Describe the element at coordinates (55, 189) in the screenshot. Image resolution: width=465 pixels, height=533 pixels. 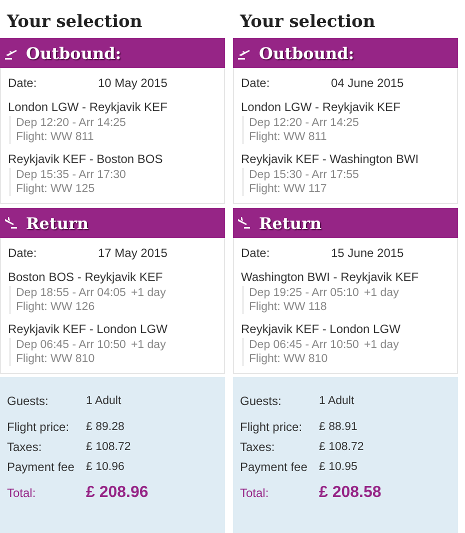
I see `flight-number: Flight: WW 125` at that location.